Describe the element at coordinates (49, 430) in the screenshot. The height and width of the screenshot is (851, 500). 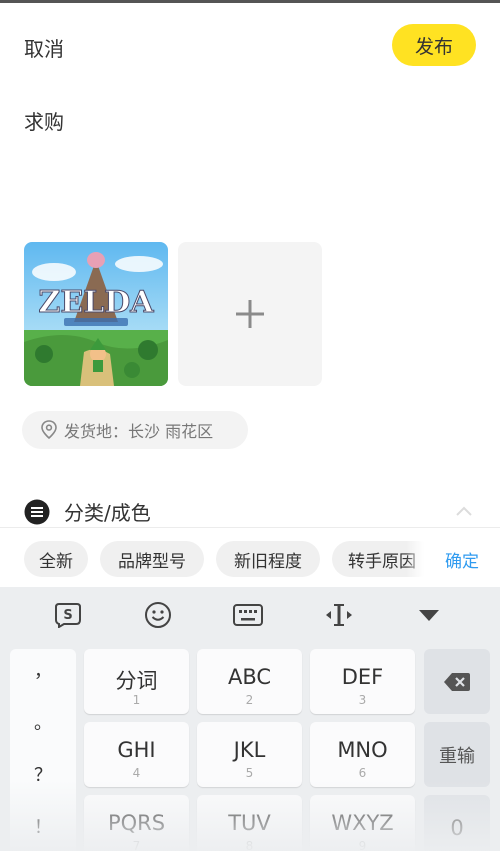
I see `location-pin-icon` at that location.